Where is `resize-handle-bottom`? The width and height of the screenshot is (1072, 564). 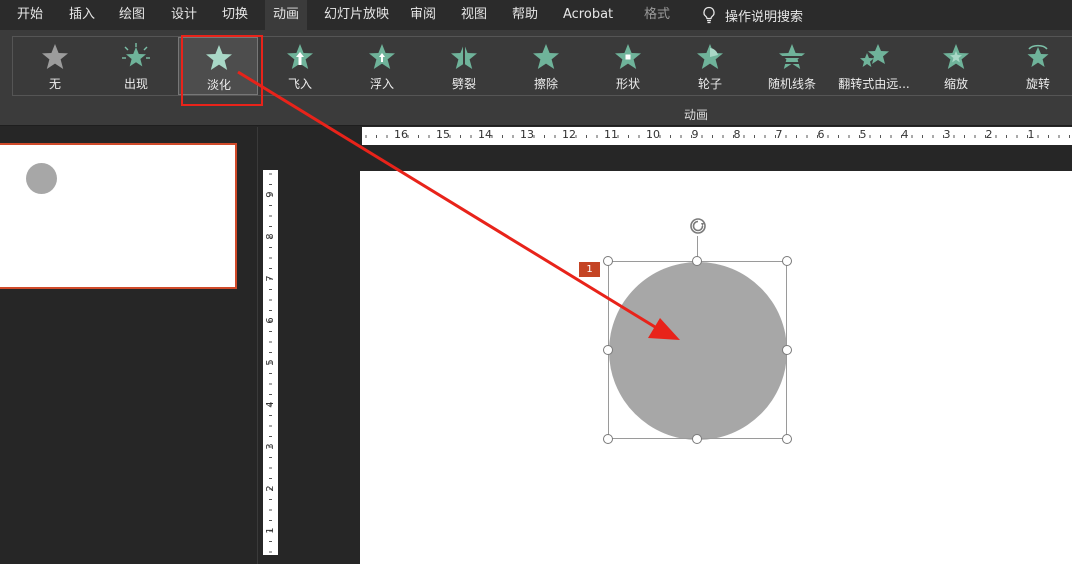
resize-handle-bottom is located at coordinates (697, 439).